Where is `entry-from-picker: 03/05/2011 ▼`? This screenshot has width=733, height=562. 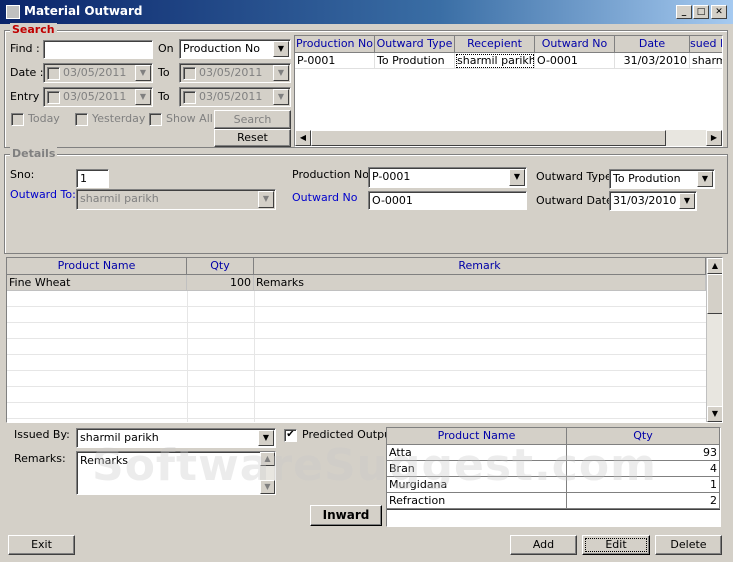
entry-from-picker: 03/05/2011 ▼ is located at coordinates (98, 97).